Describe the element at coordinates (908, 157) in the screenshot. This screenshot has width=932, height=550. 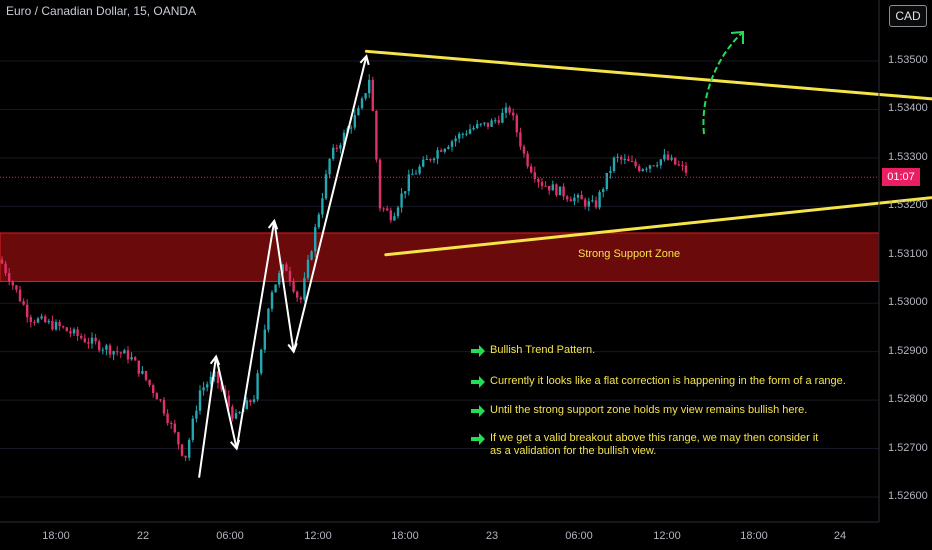
I see `y-tick-label: 1.53300` at that location.